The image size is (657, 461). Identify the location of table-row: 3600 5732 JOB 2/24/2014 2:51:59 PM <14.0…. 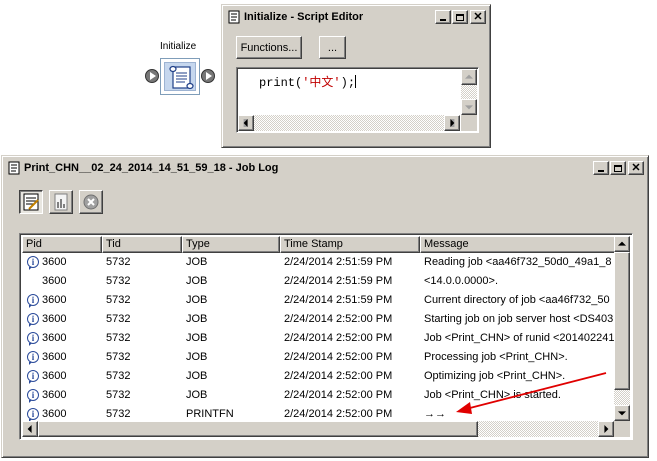
(319, 281).